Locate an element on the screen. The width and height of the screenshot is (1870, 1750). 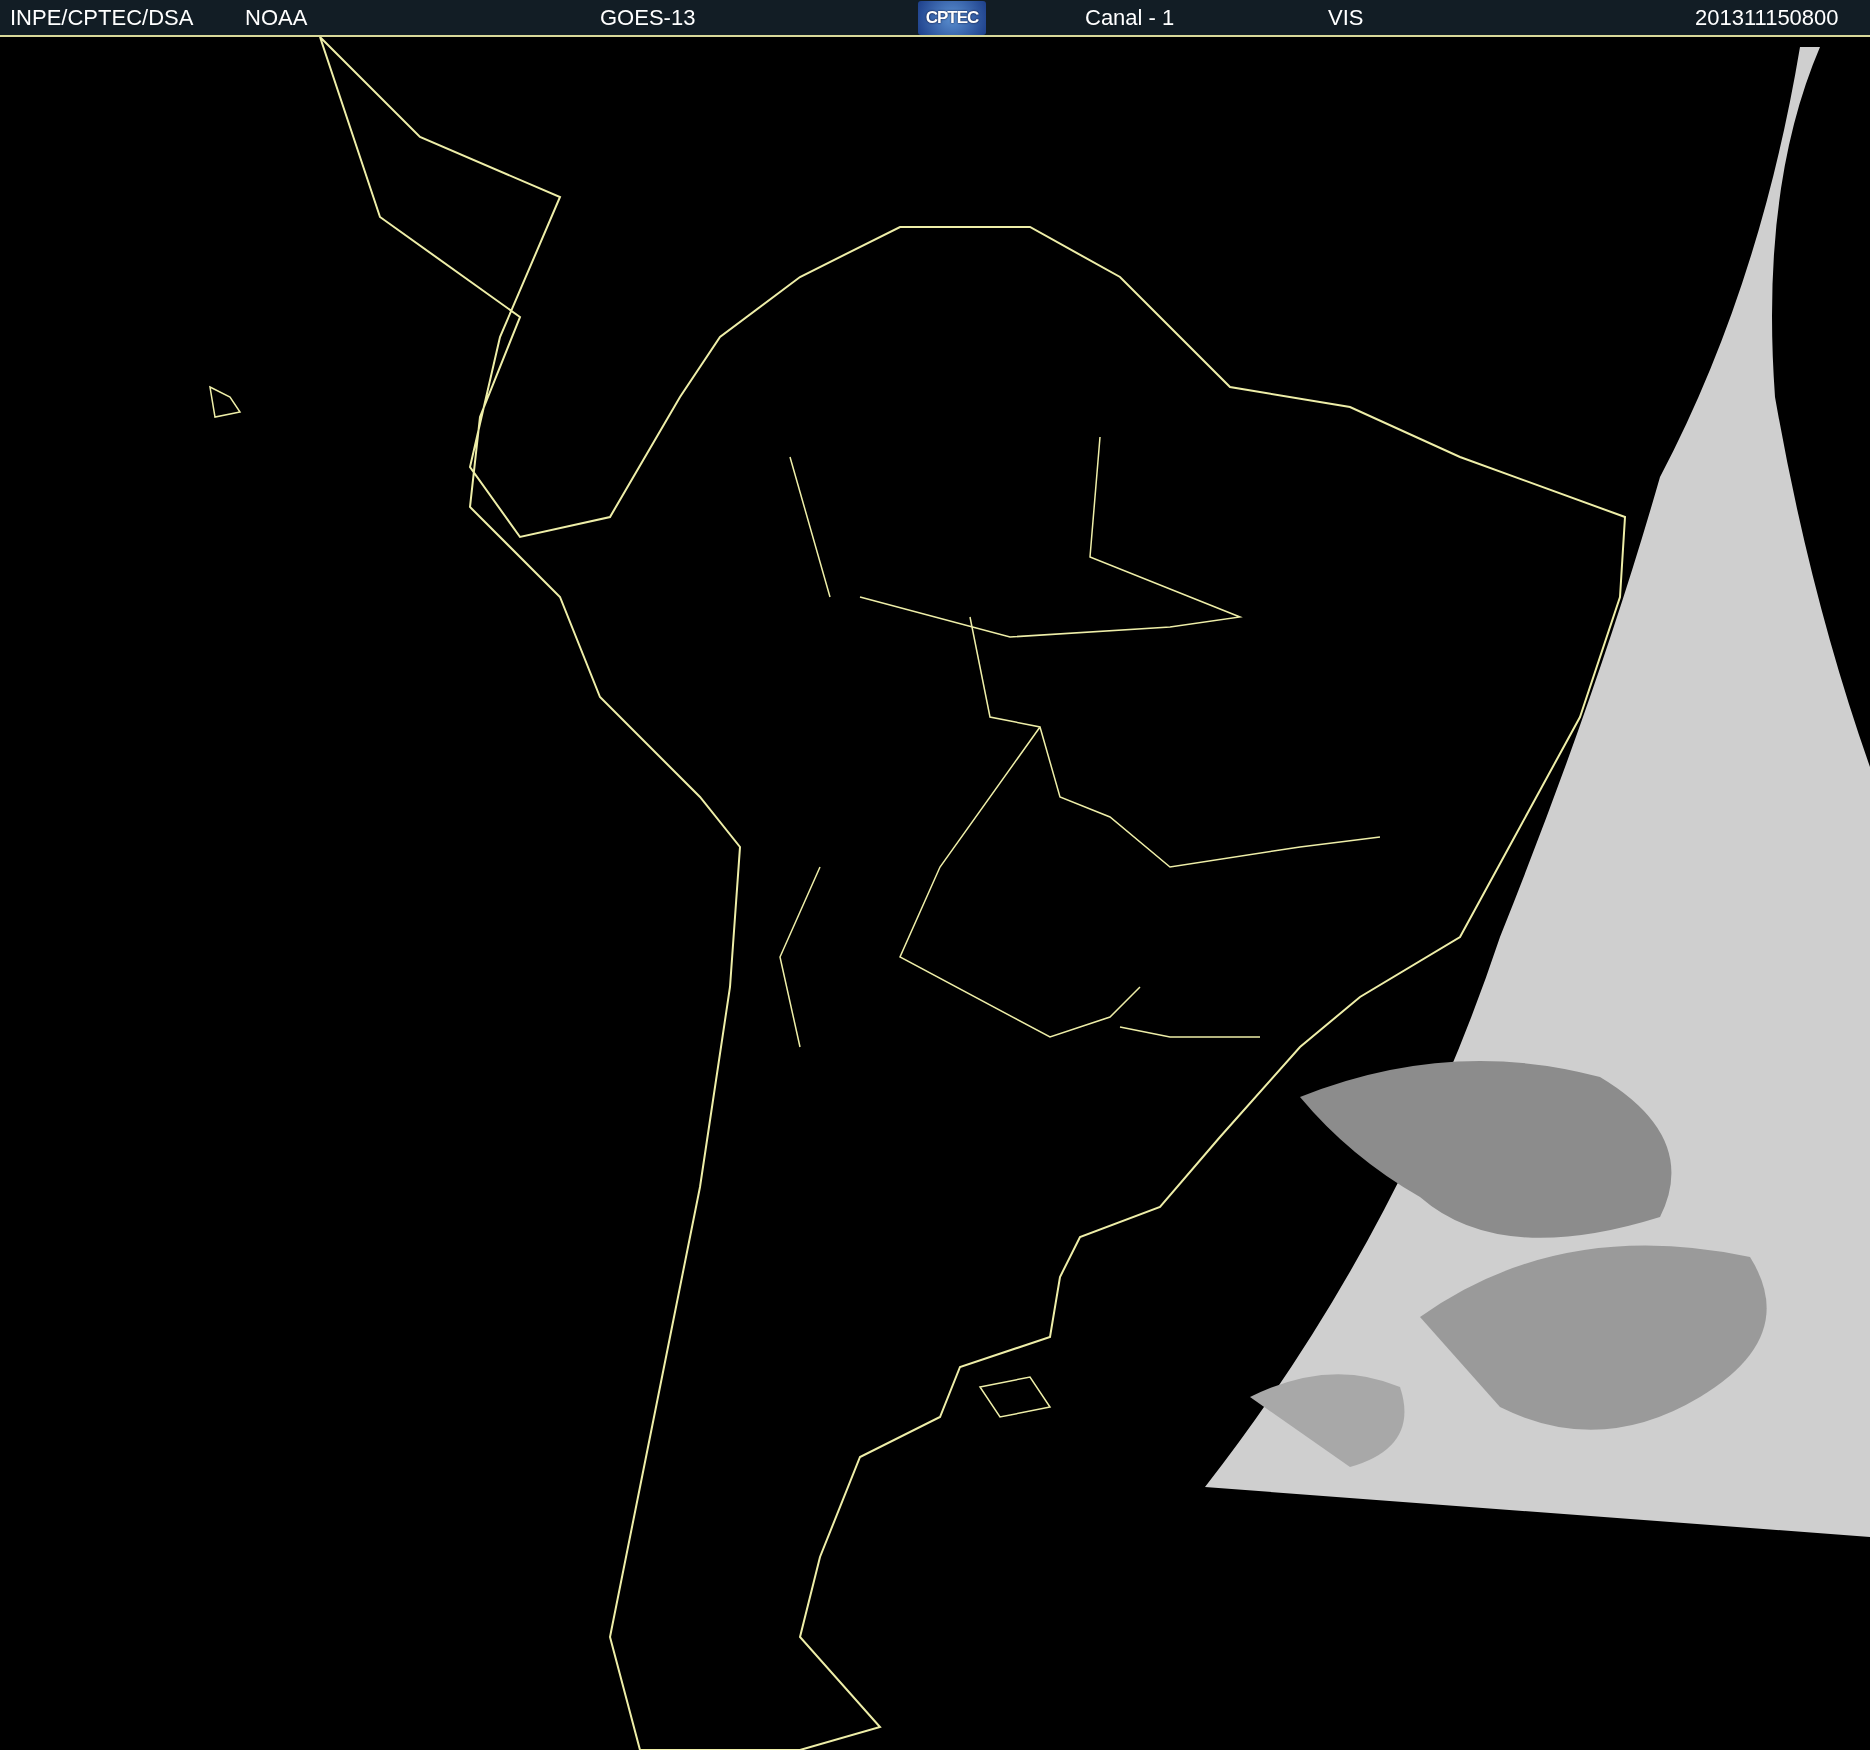
timestamp-label: 201311150800 is located at coordinates (1767, 17).